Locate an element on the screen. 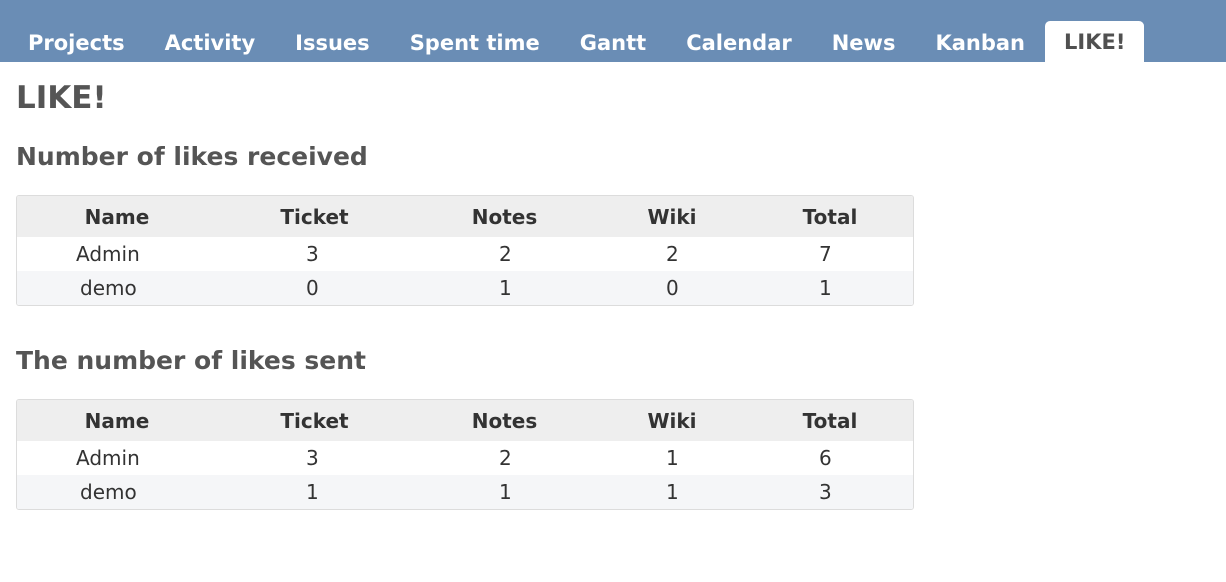 Image resolution: width=1226 pixels, height=582 pixels. tab-projects: Projects is located at coordinates (76, 42).